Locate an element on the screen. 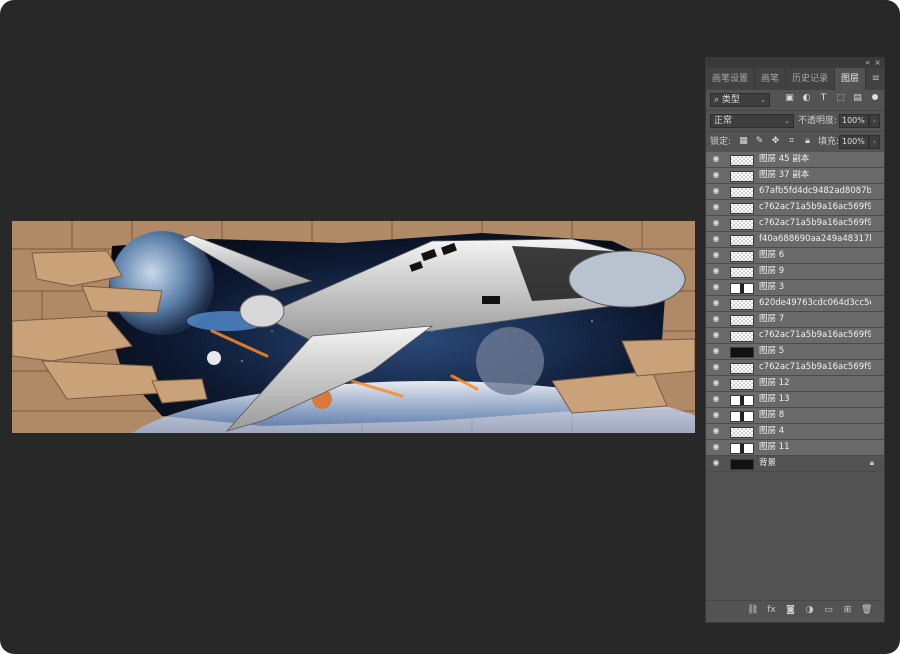 The width and height of the screenshot is (900, 654). layer-name: 背景 is located at coordinates (815, 463).